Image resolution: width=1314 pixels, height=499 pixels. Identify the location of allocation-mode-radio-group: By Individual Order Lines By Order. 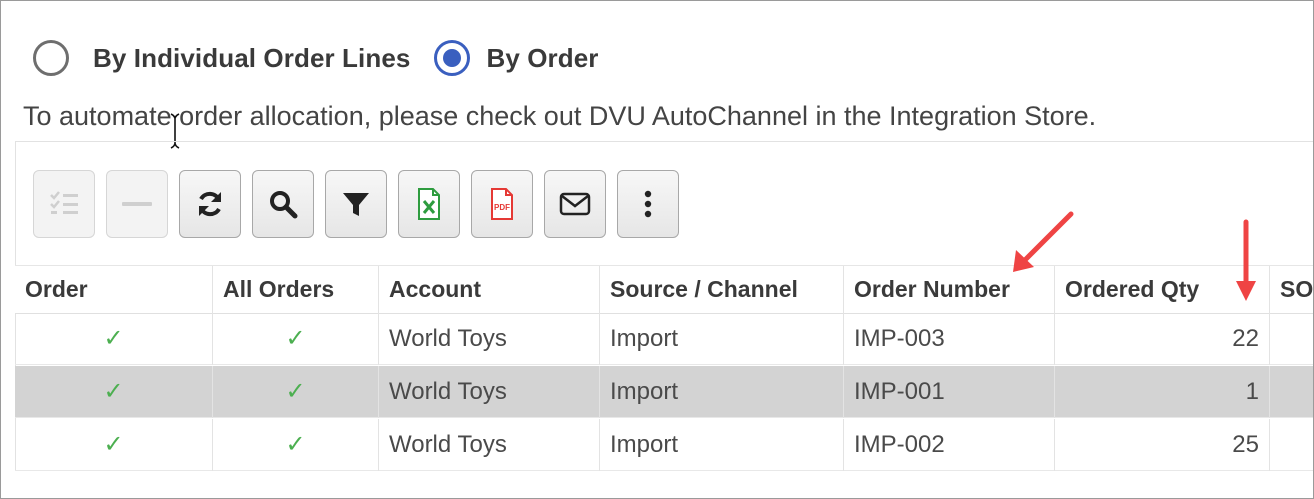
(328, 58).